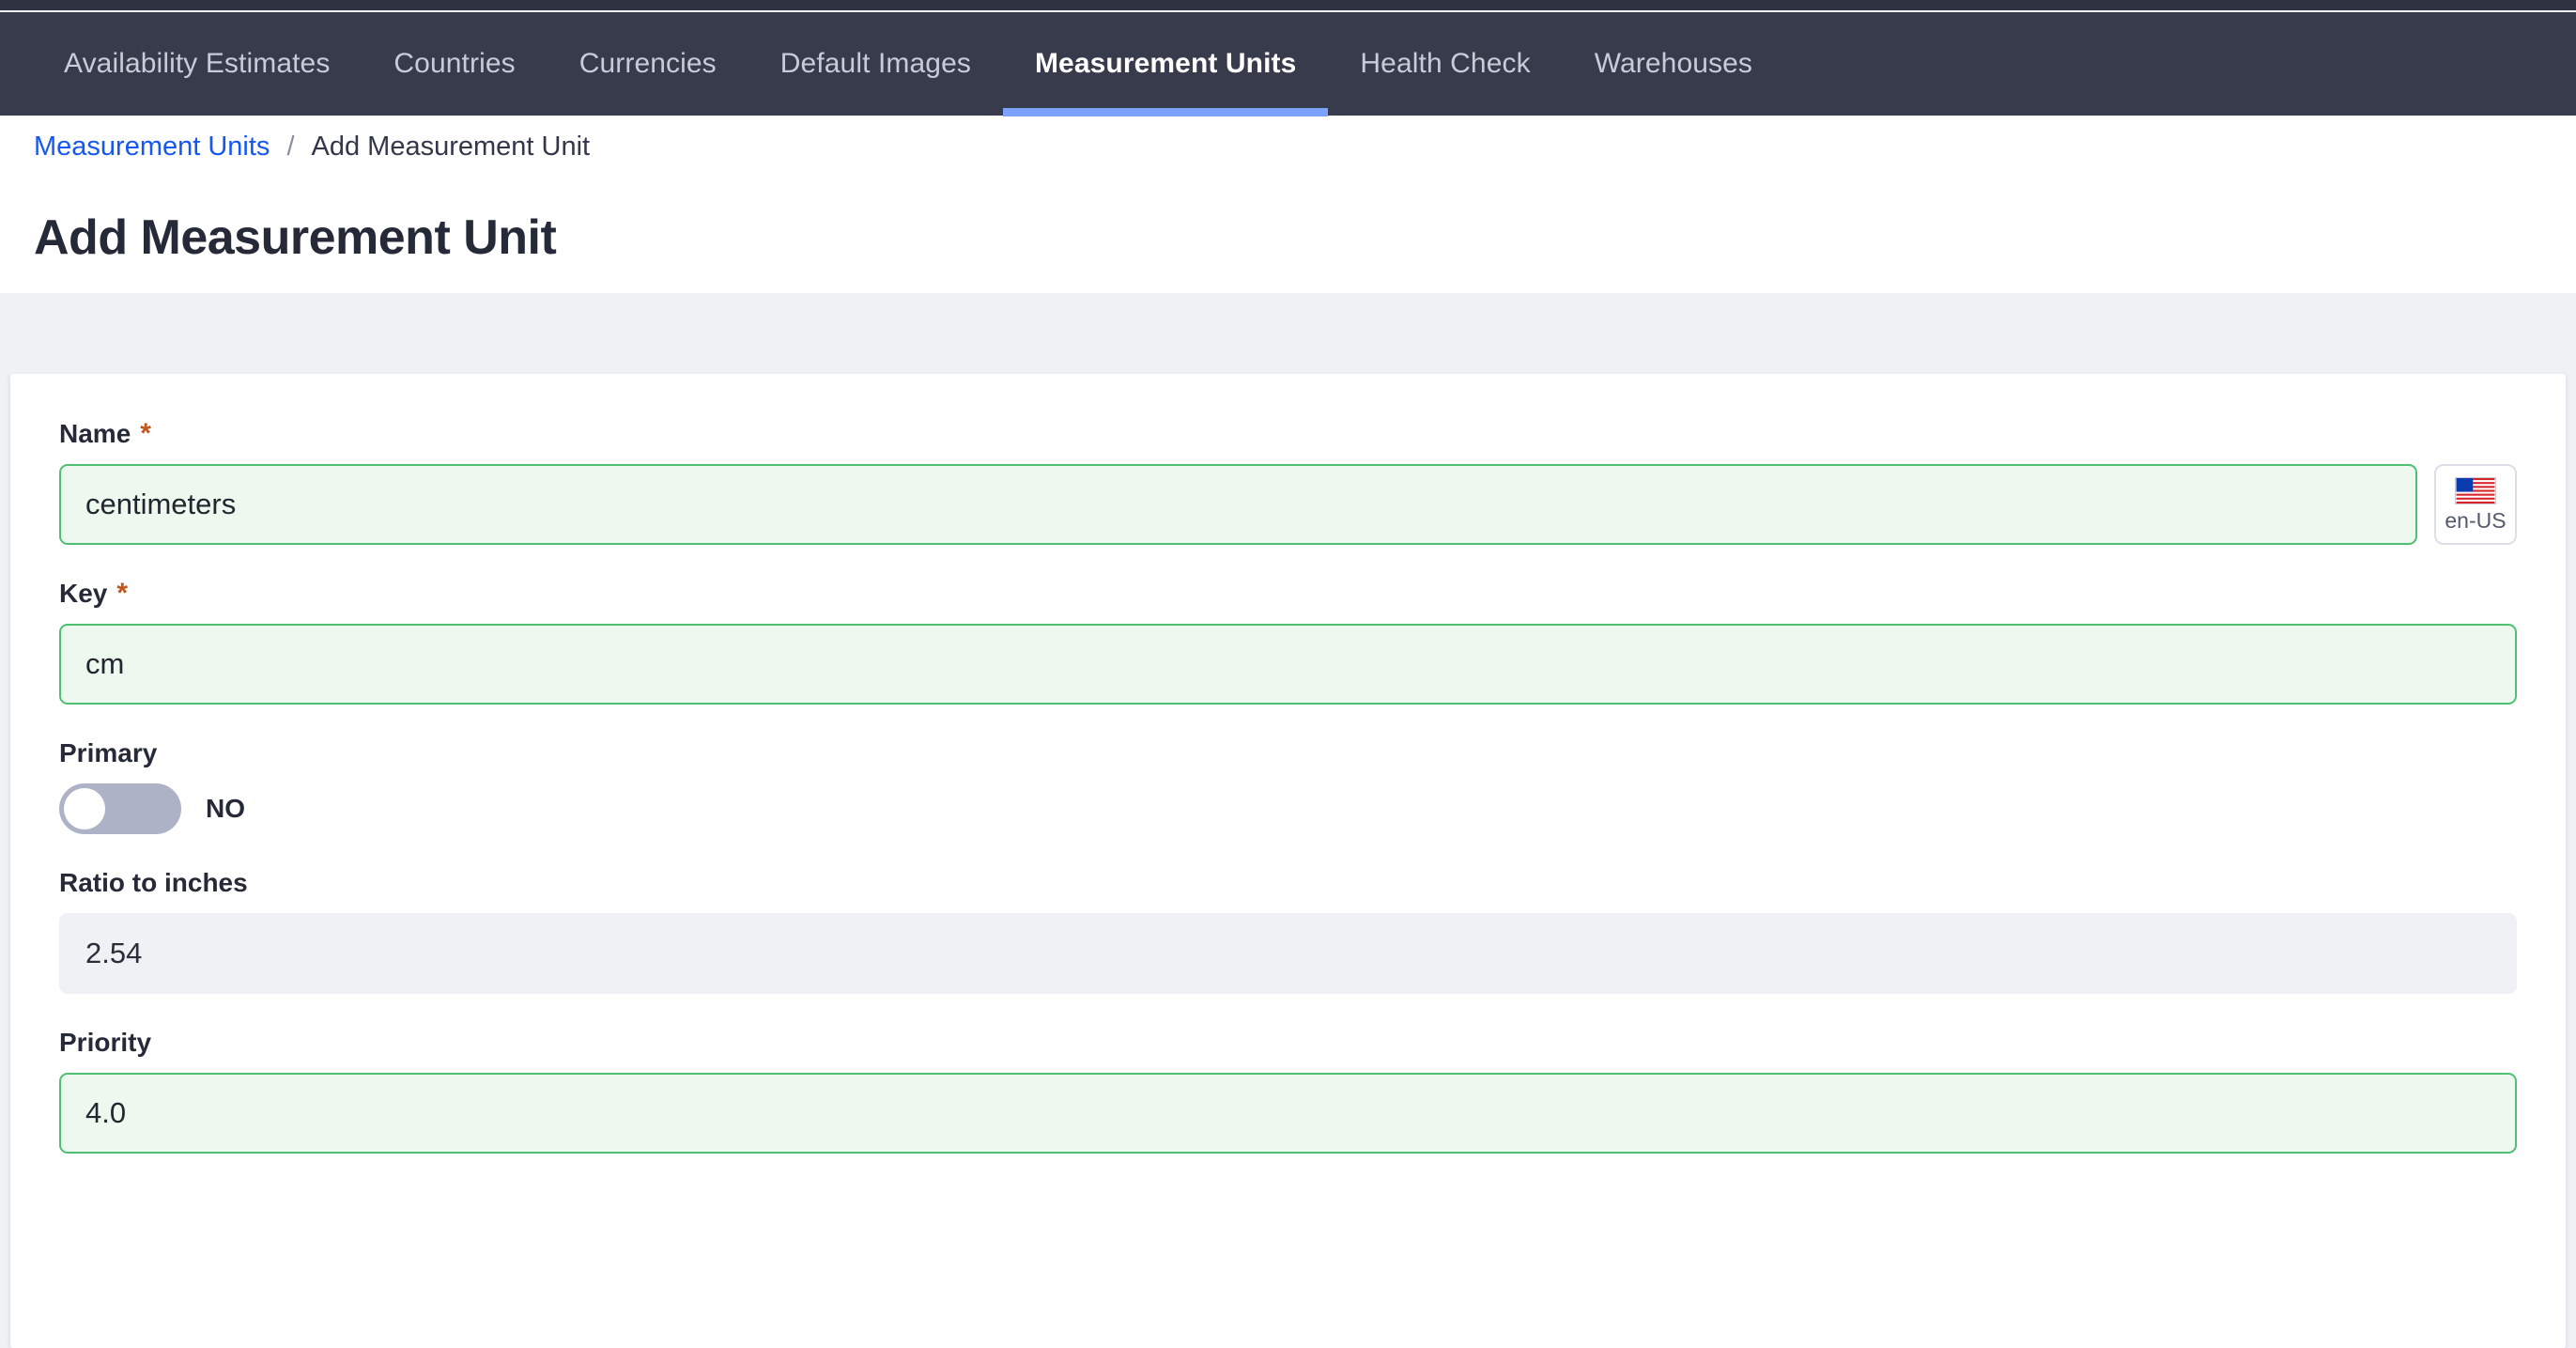 The image size is (2576, 1348). What do you see at coordinates (451, 146) in the screenshot?
I see `breadcrumb-current: Add Measurement Unit` at bounding box center [451, 146].